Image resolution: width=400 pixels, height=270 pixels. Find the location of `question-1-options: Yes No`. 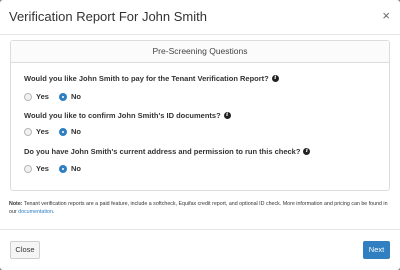

question-1-options: Yes No is located at coordinates (57, 96).